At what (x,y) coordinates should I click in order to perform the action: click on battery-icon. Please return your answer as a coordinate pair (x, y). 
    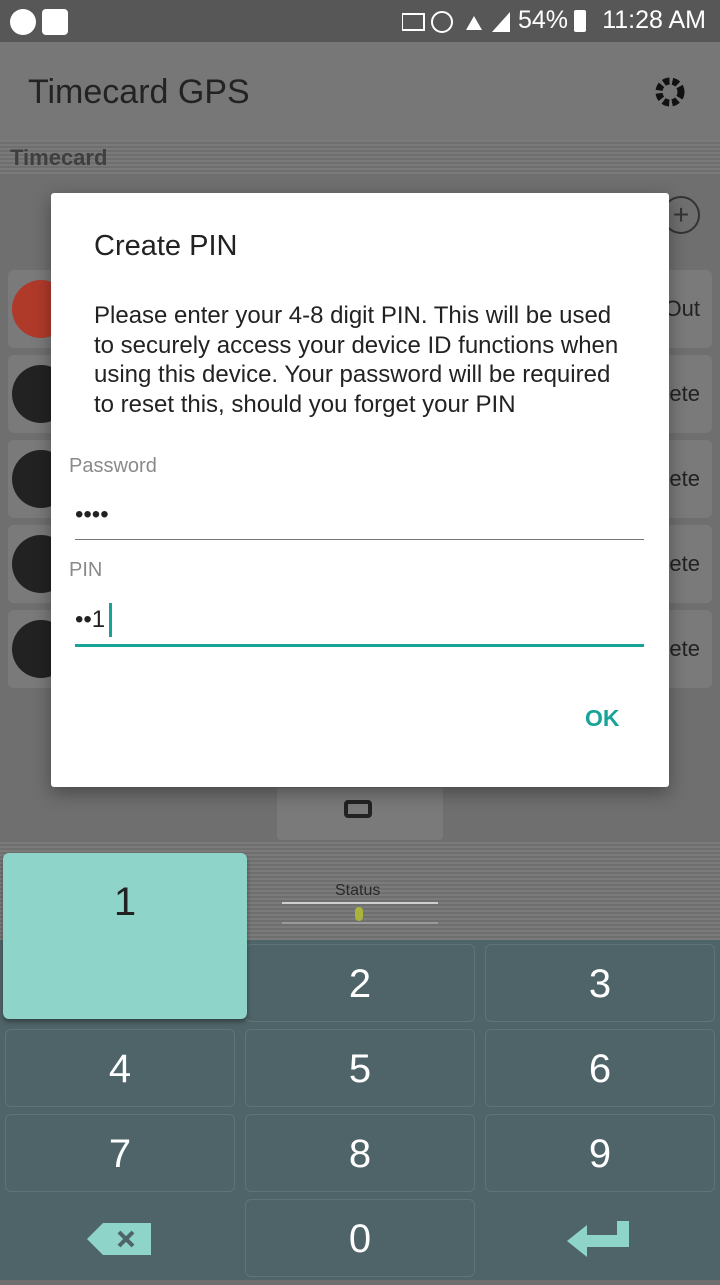
    Looking at the image, I should click on (580, 21).